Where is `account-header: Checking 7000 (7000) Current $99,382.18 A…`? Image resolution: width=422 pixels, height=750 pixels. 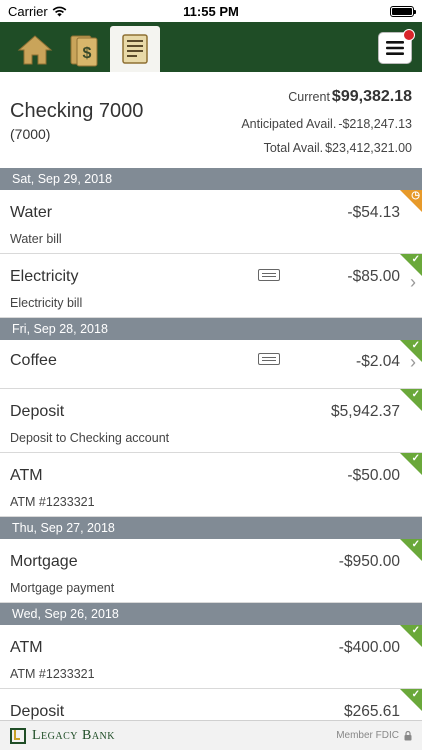
account-header: Checking 7000 (7000) Current $99,382.18 A… is located at coordinates (211, 120).